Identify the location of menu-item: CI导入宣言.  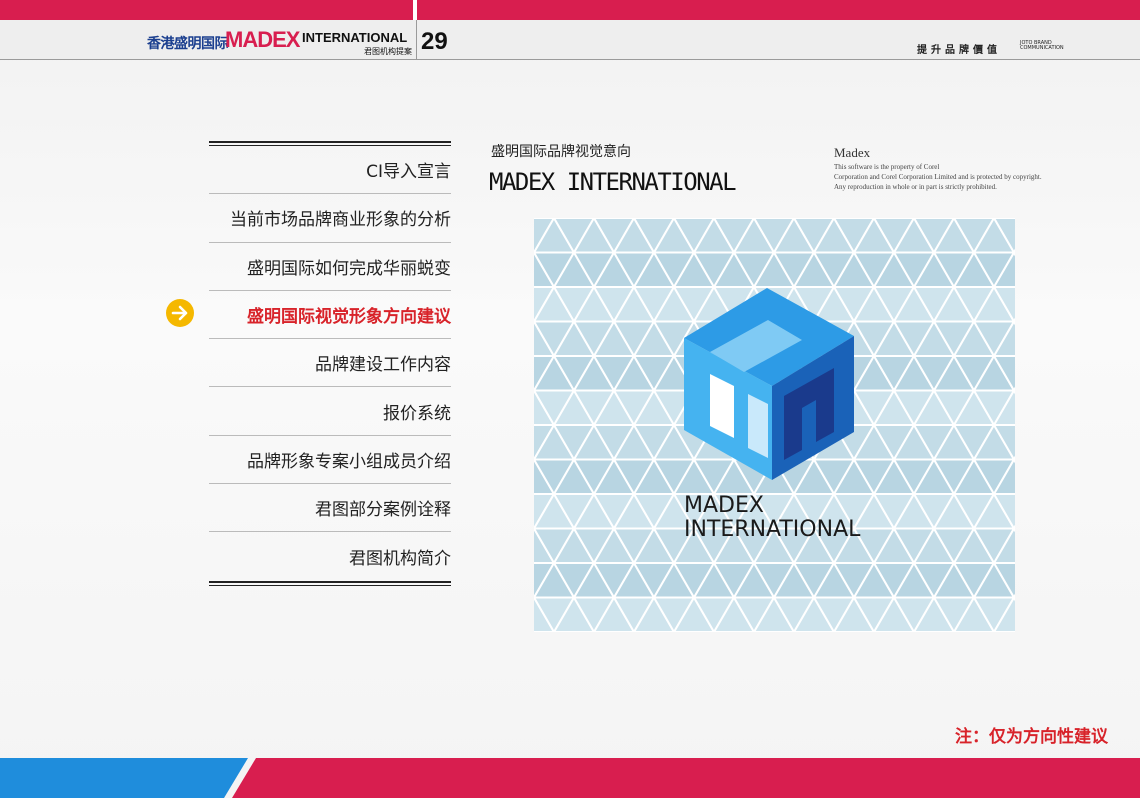
(330, 170).